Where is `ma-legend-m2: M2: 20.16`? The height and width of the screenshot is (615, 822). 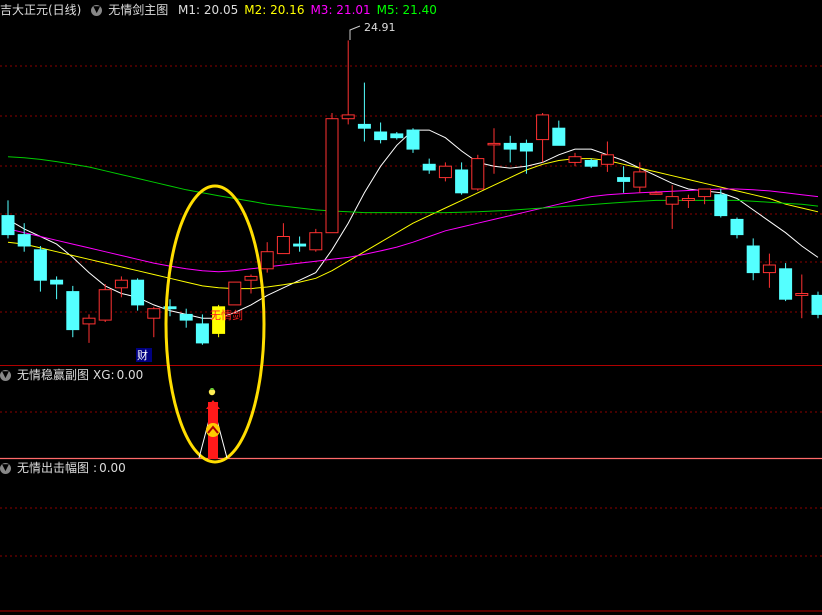
ma-legend-m2: M2: 20.16 is located at coordinates (274, 10).